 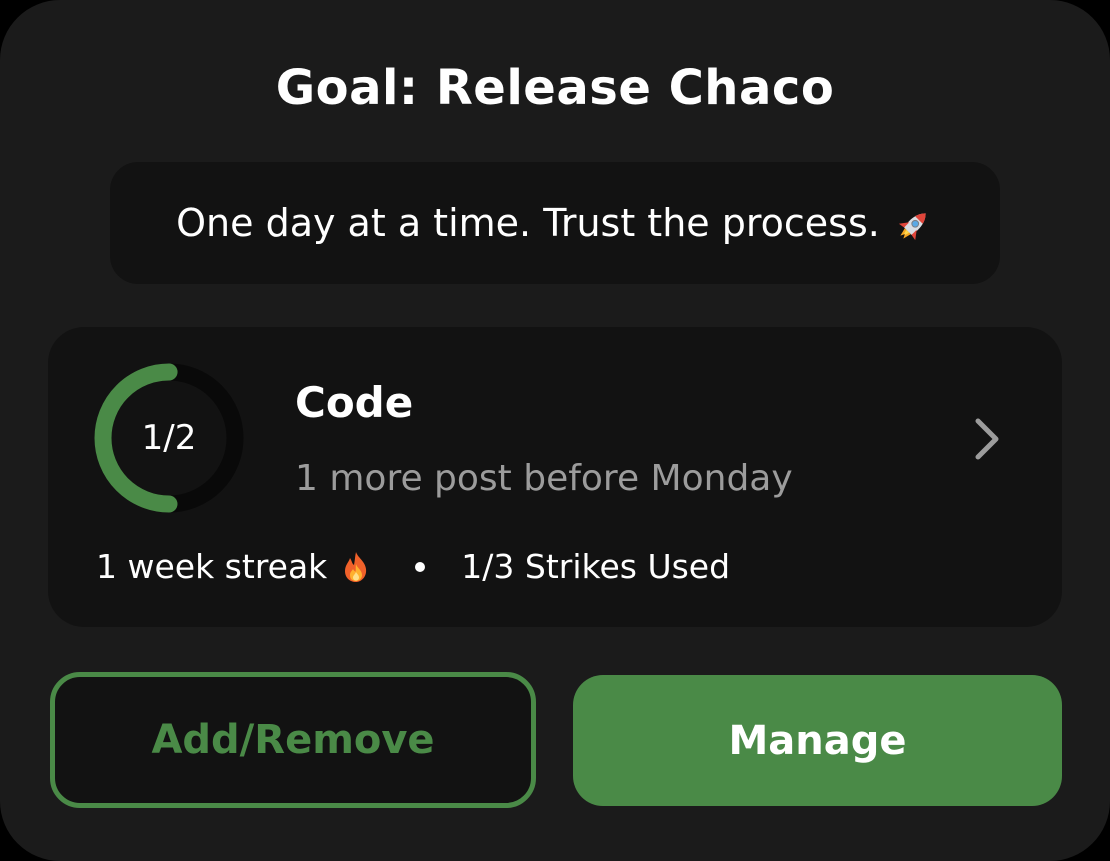 I want to click on manage-button: Manage, so click(x=817, y=740).